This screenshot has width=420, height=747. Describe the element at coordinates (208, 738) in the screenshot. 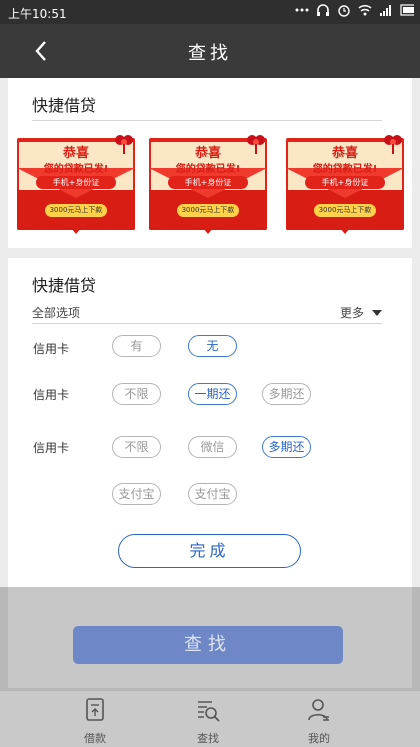

I see `nav-label: 查找` at that location.